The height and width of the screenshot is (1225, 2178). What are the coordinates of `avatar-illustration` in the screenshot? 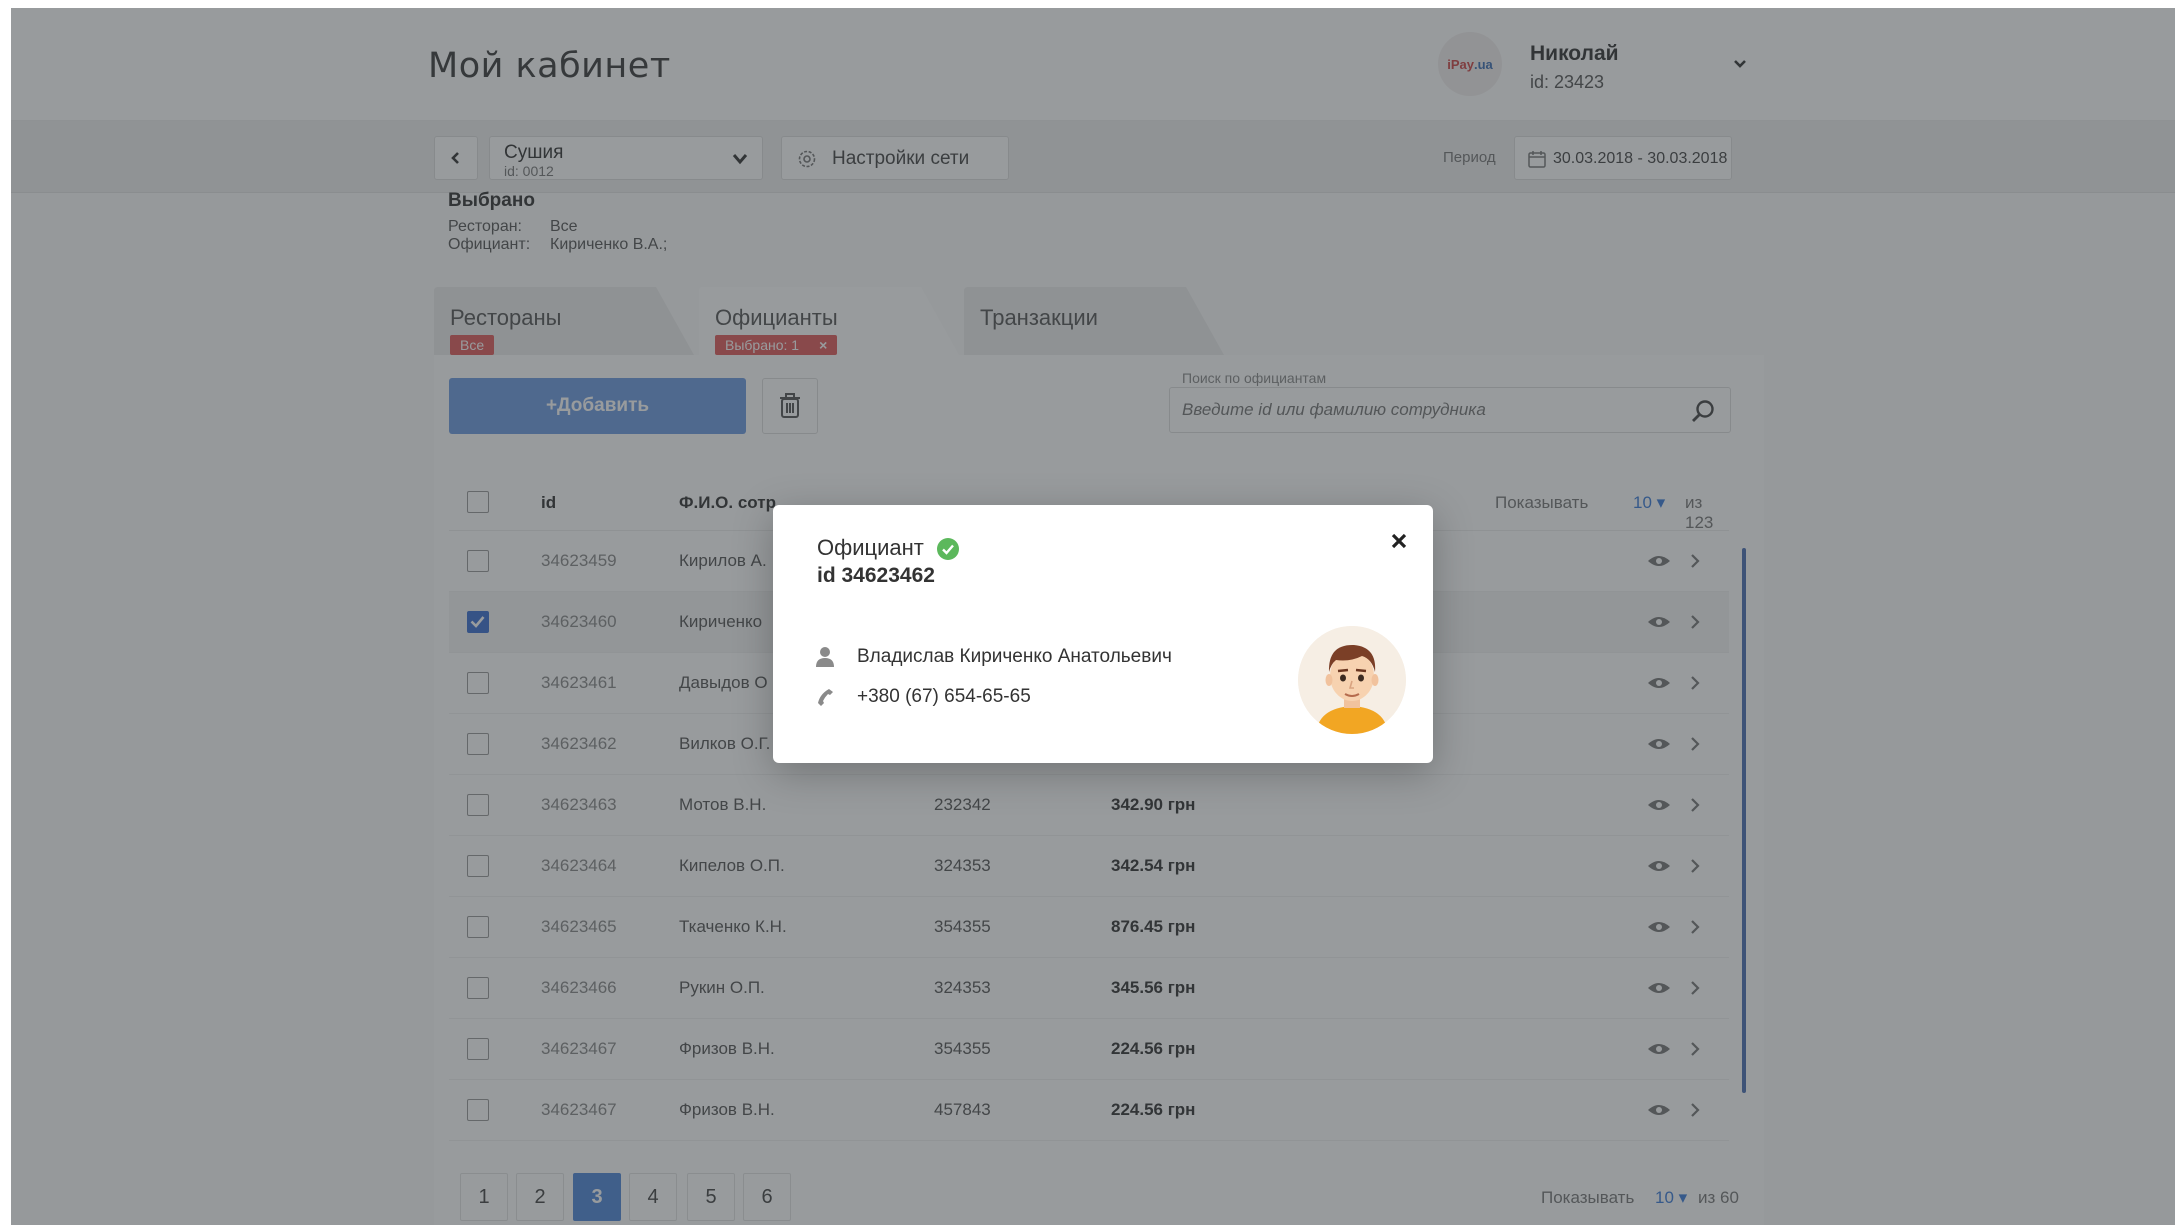 It's located at (1352, 680).